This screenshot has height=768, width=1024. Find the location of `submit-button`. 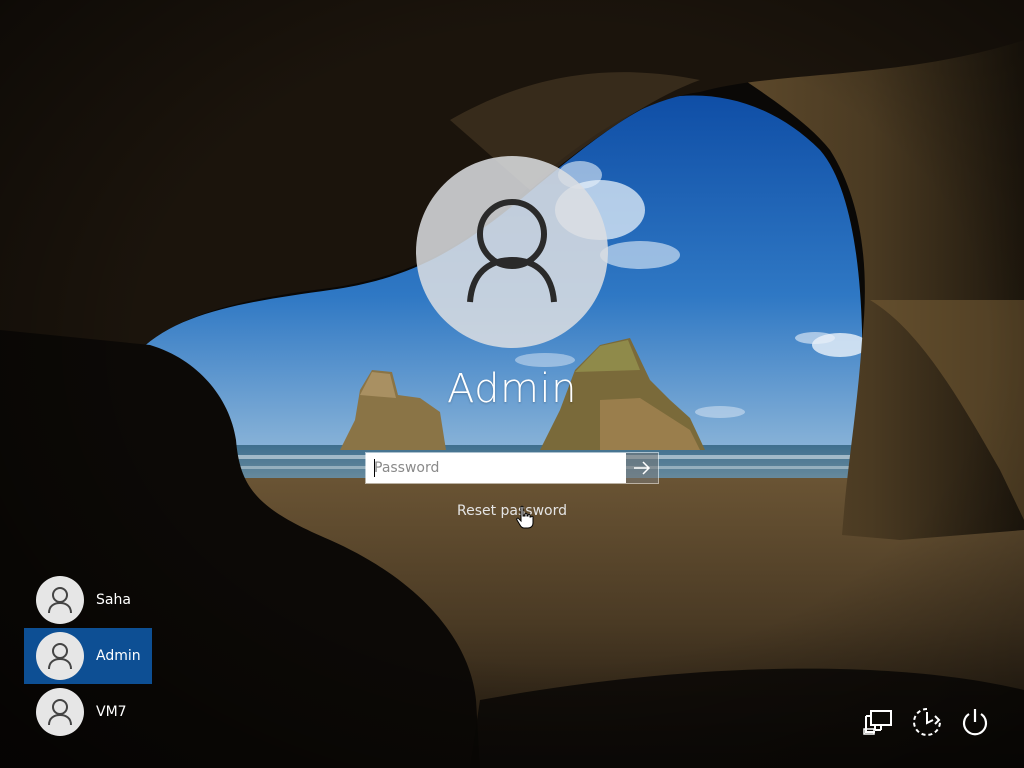

submit-button is located at coordinates (642, 468).